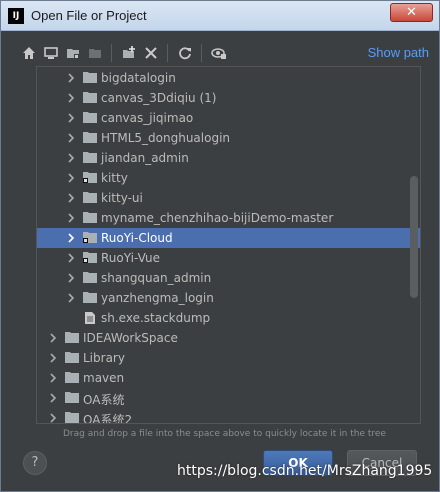 This screenshot has height=492, width=440. I want to click on tree-item-label: myname_chenzhihao-bijiDemo-master, so click(217, 218).